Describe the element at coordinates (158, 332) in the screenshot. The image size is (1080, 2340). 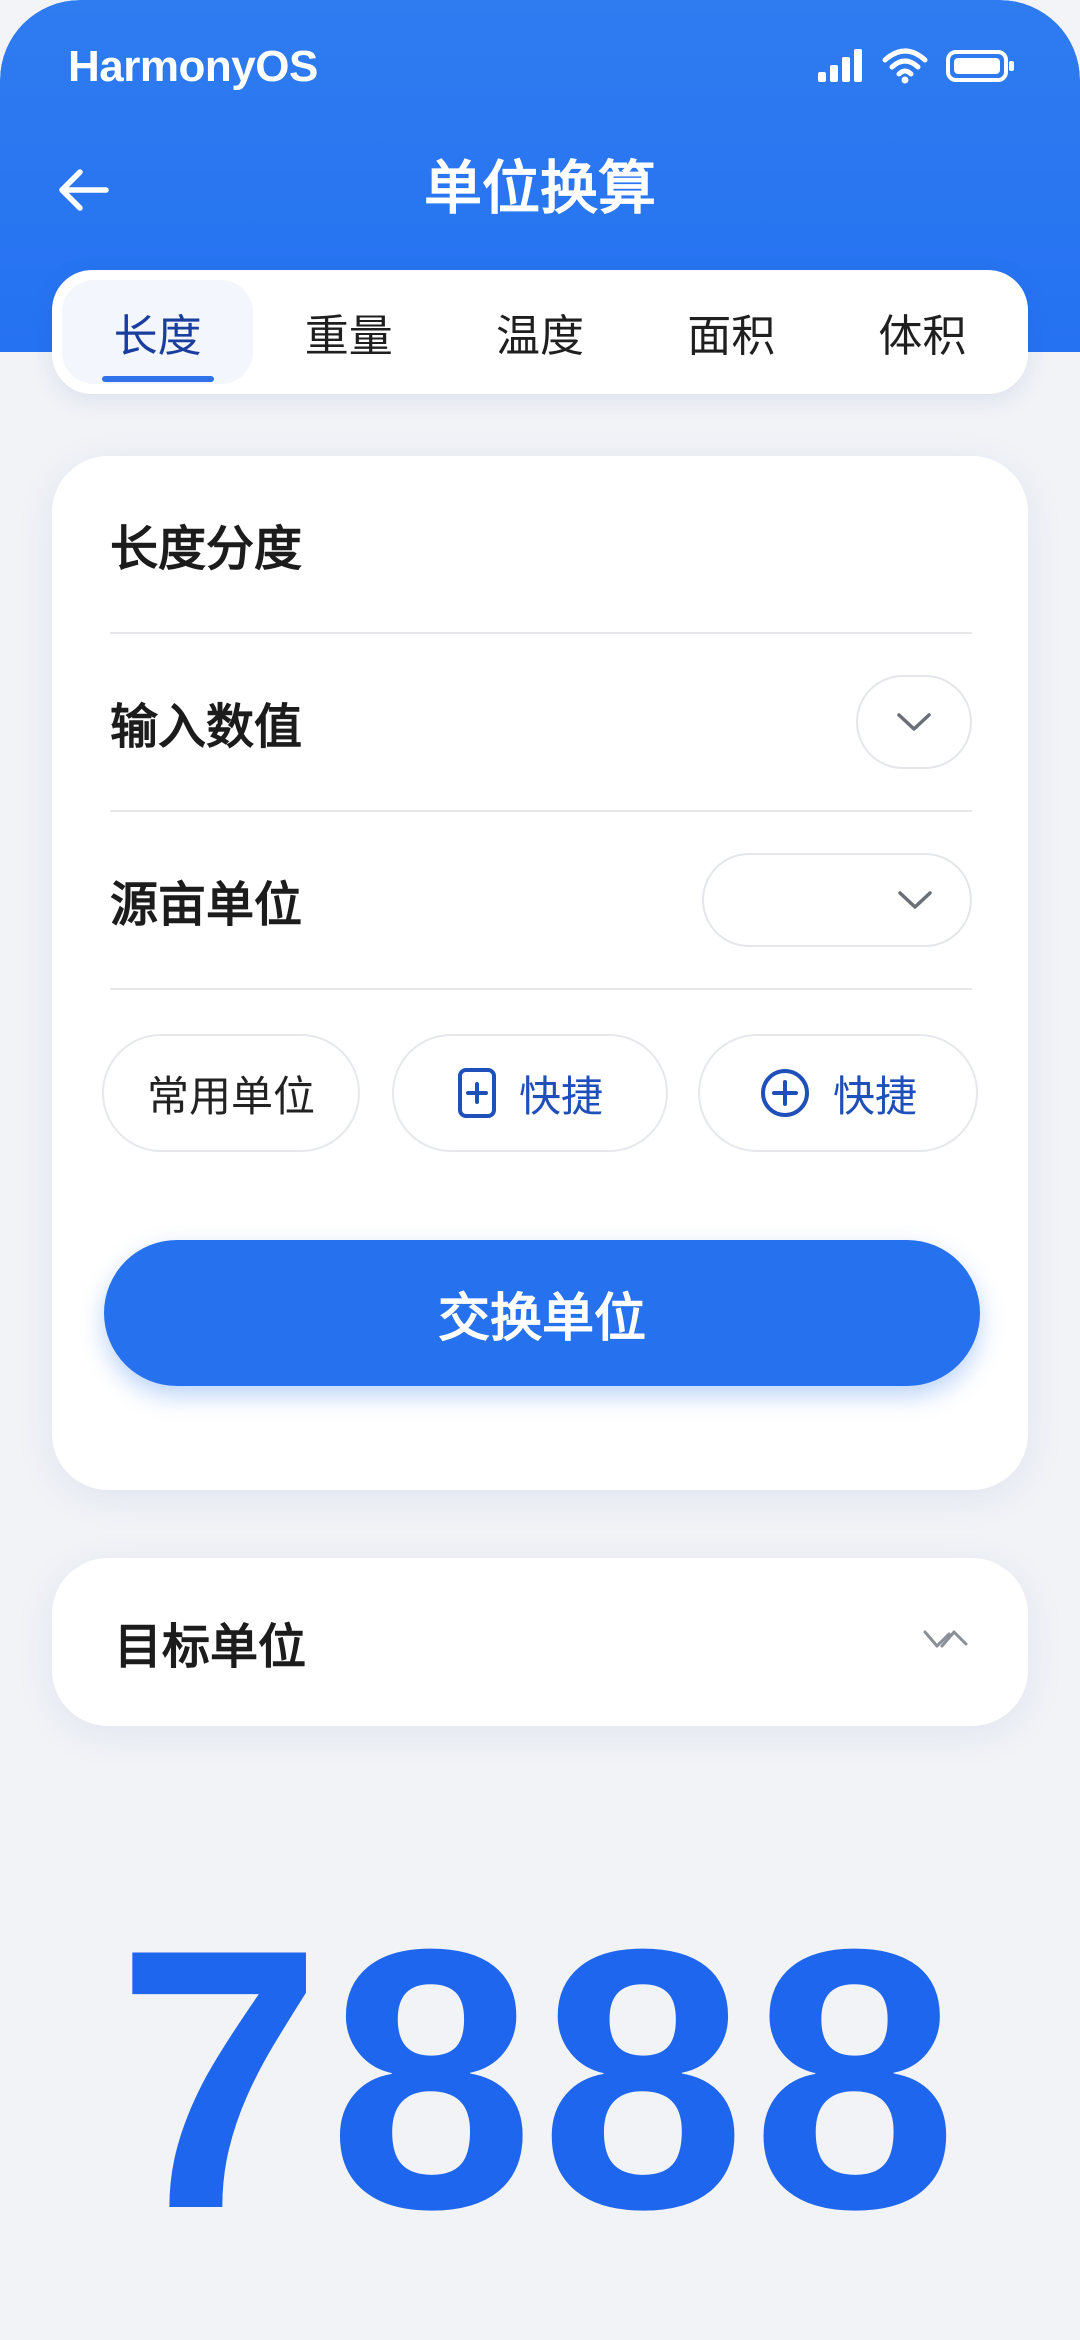
I see `tab-length: 长度` at that location.